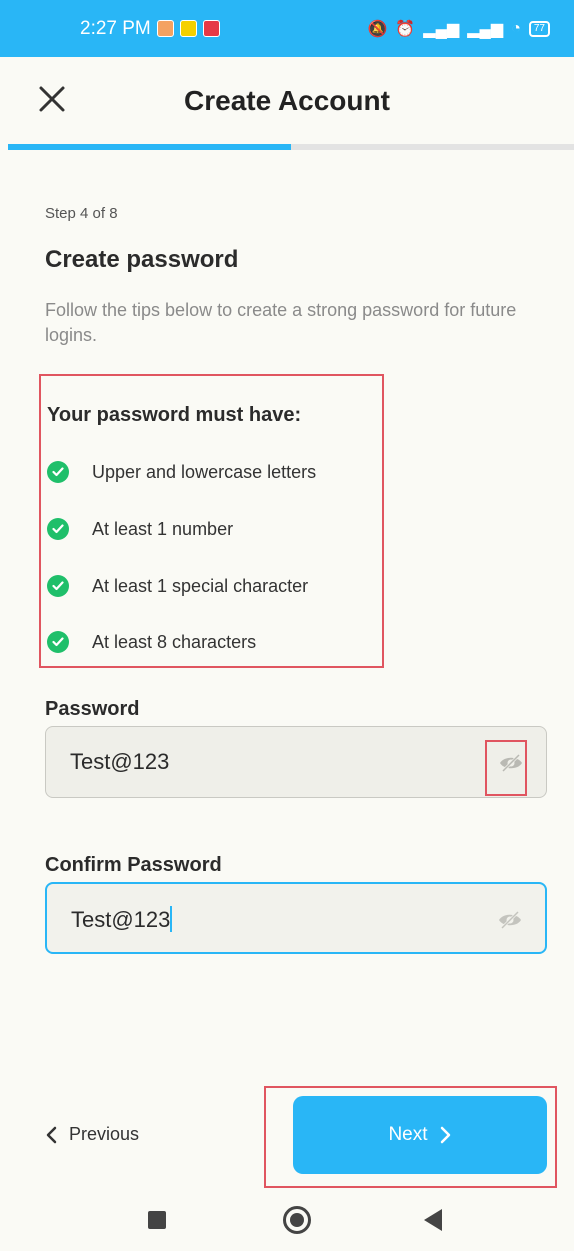  I want to click on confirm-password-value: Test@123, so click(122, 919).